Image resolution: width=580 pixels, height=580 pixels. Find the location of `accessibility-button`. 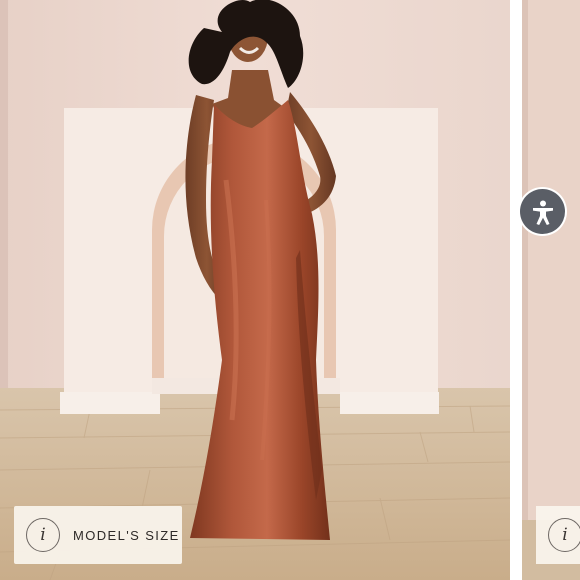

accessibility-button is located at coordinates (542, 211).